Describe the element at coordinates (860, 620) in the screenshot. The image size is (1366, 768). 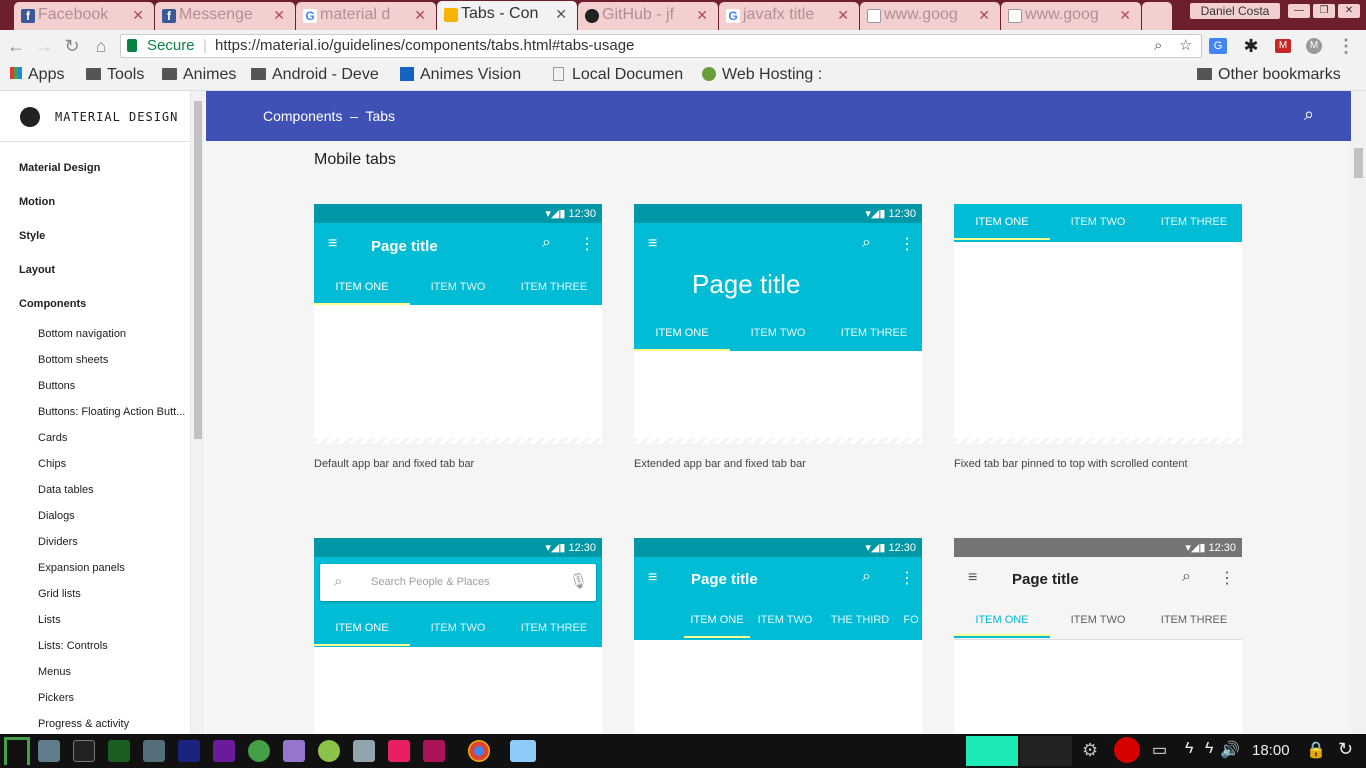
I see `tab-the-third: THE THIRD` at that location.